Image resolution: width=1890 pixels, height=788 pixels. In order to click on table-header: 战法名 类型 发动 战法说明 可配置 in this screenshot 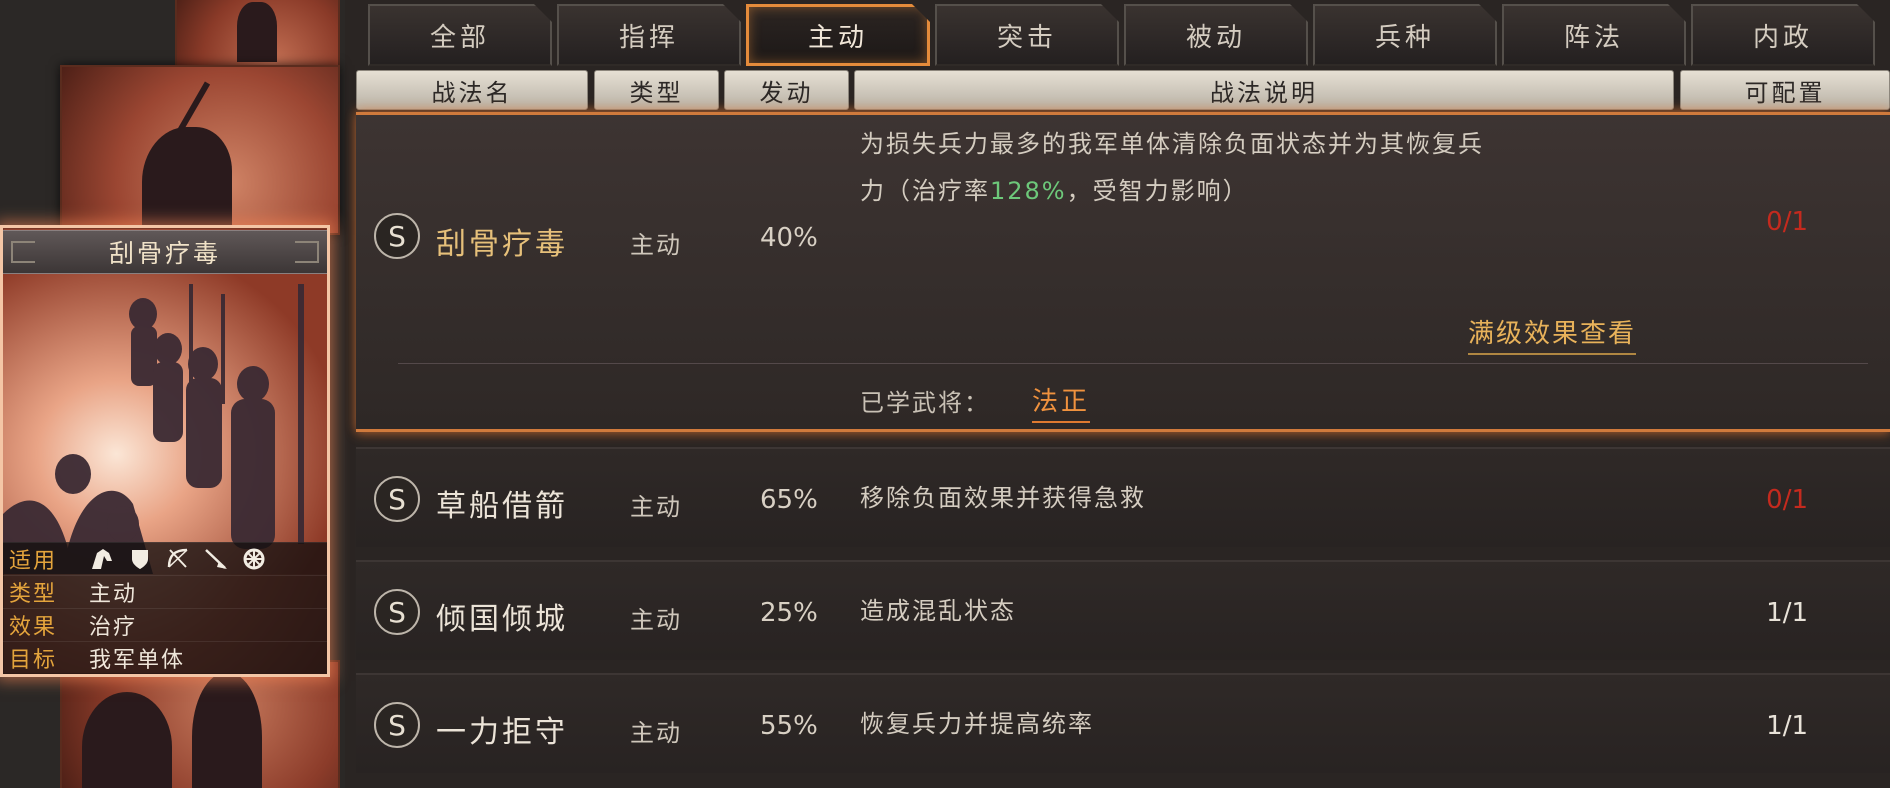, I will do `click(1123, 91)`.